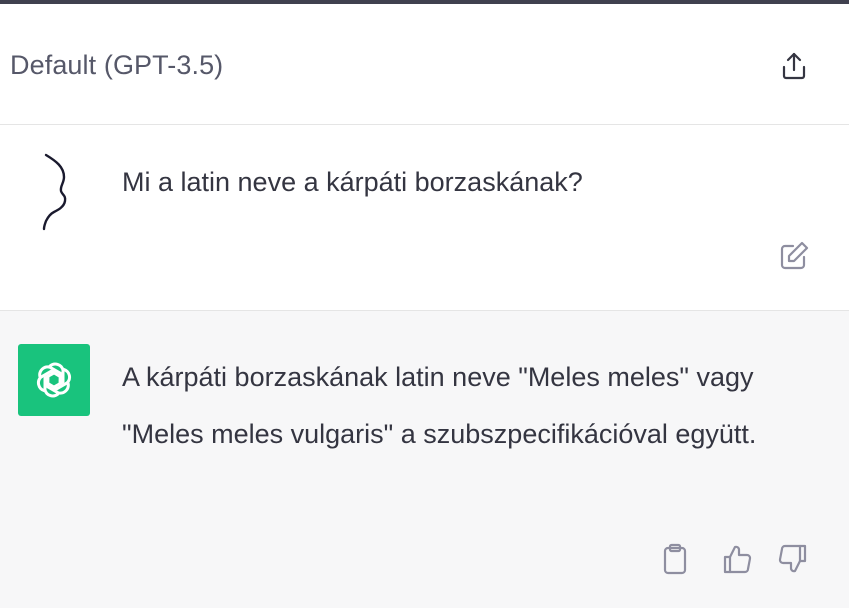 This screenshot has height=608, width=849. I want to click on copy-icon, so click(675, 559).